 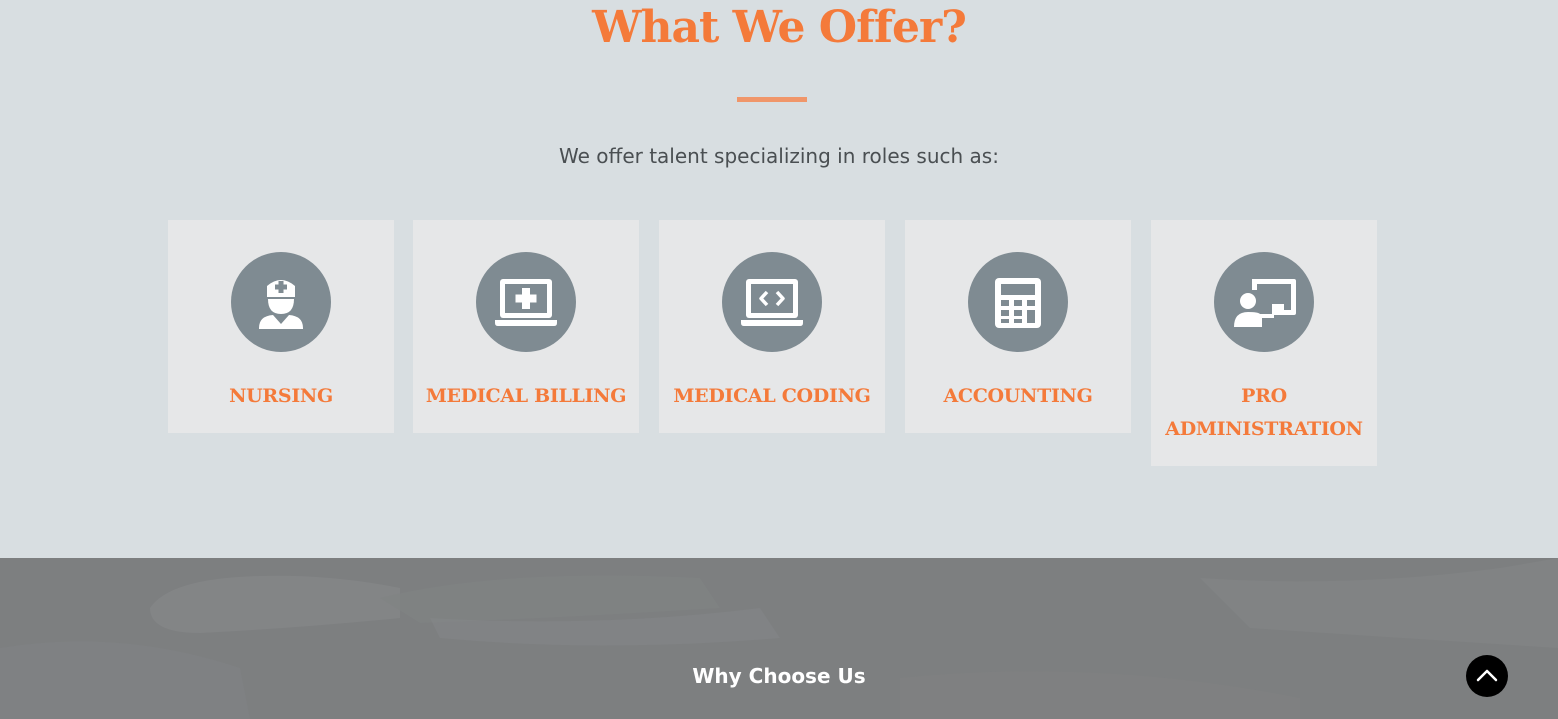 What do you see at coordinates (772, 396) in the screenshot?
I see `service-card-label: MEDICAL CODING` at bounding box center [772, 396].